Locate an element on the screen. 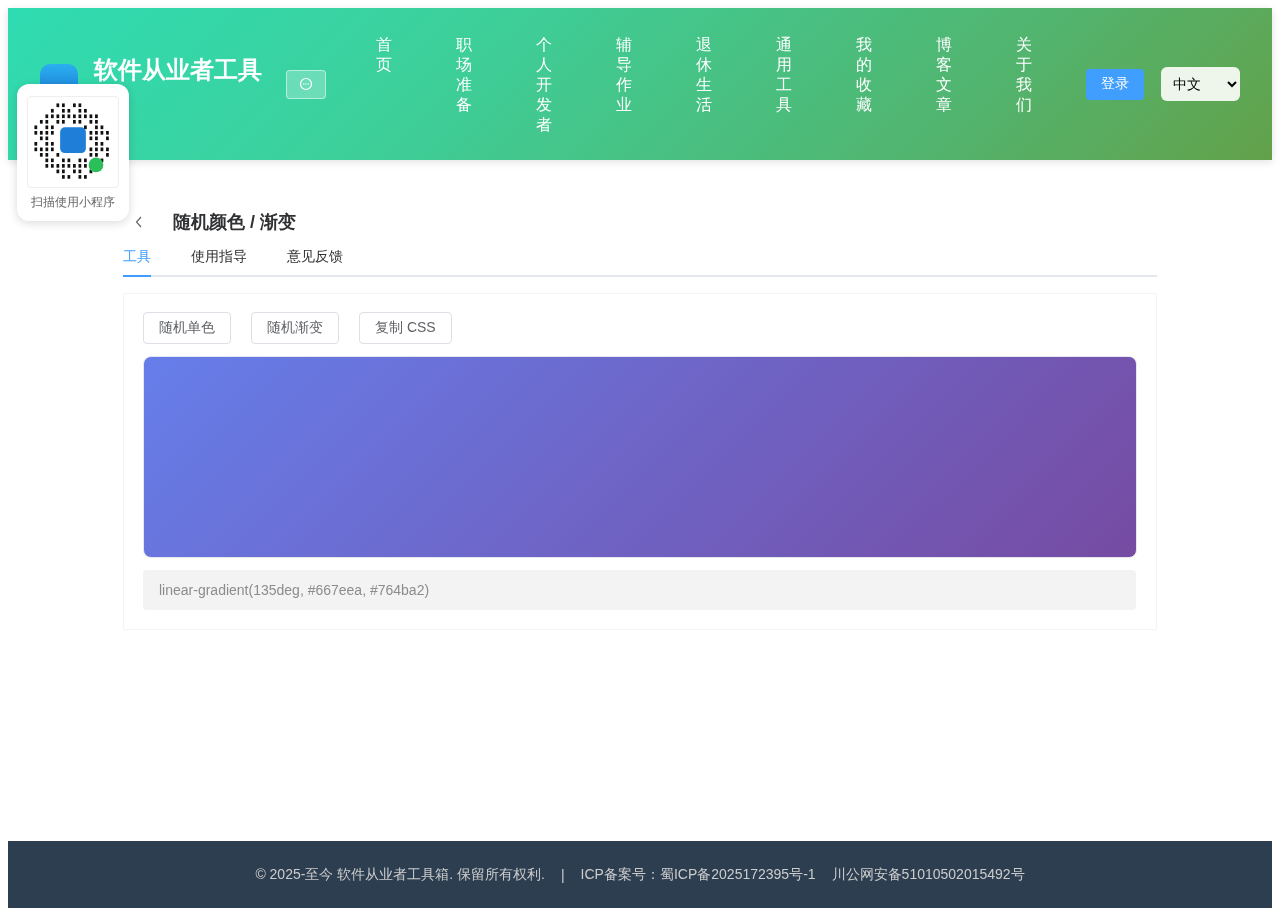 The width and height of the screenshot is (1280, 916). icp-link: ICP备案号：蜀ICP备2025172395号-1 is located at coordinates (698, 874).